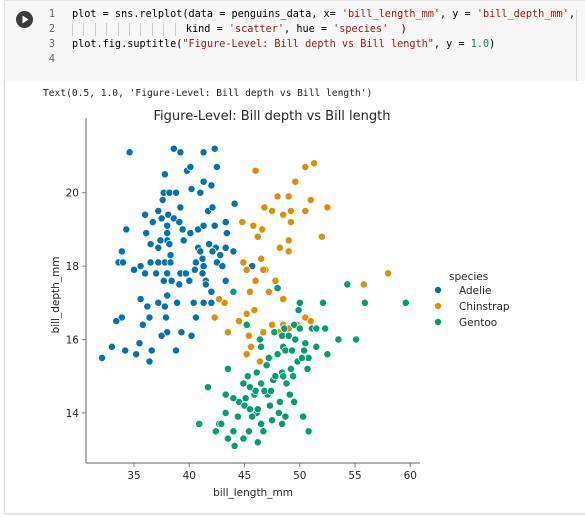 The width and height of the screenshot is (585, 517). I want to click on x-tick-label: 35, so click(133, 476).